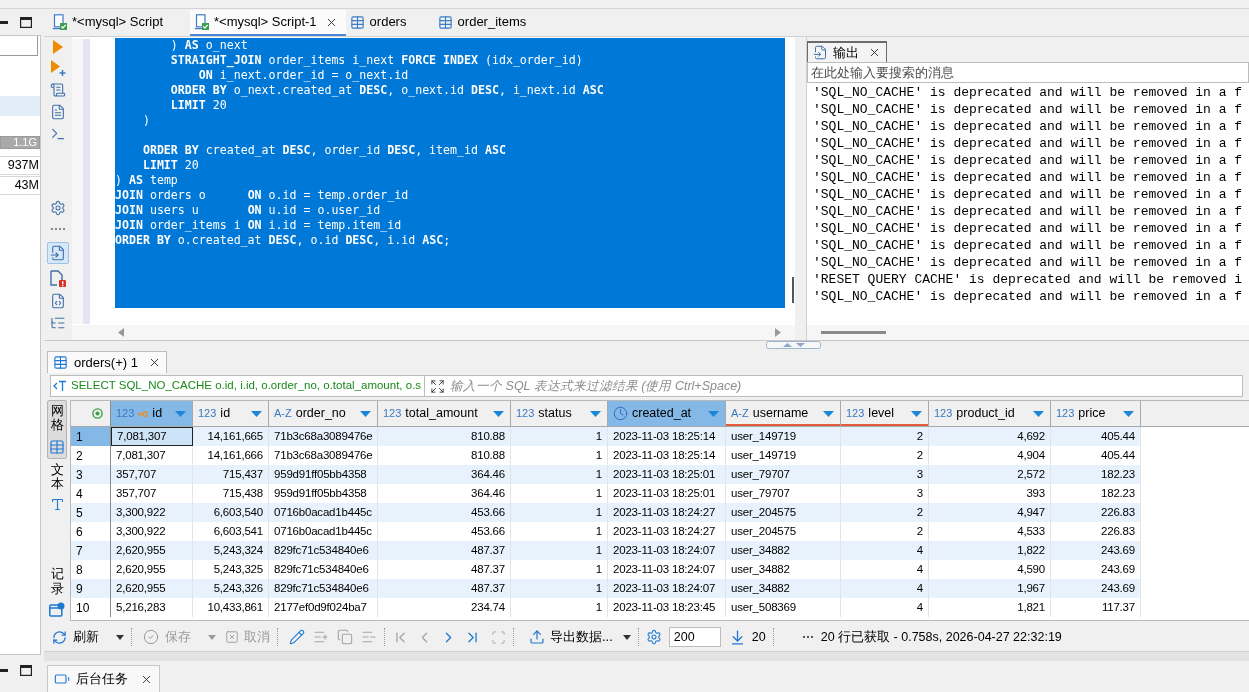 This screenshot has width=1249, height=692. What do you see at coordinates (75, 637) in the screenshot?
I see `refresh-button: 刷新` at bounding box center [75, 637].